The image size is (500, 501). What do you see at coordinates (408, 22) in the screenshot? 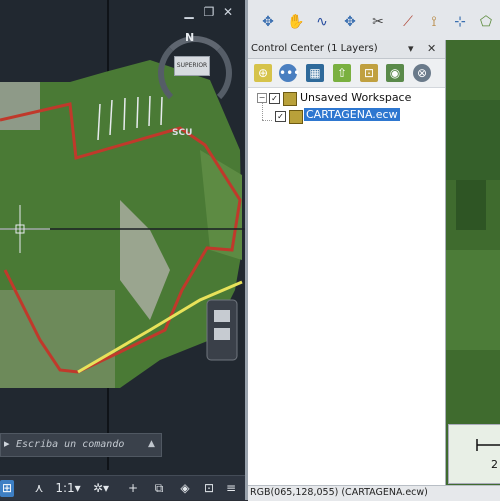
I see `line-tool-icon: ⟋` at bounding box center [408, 22].